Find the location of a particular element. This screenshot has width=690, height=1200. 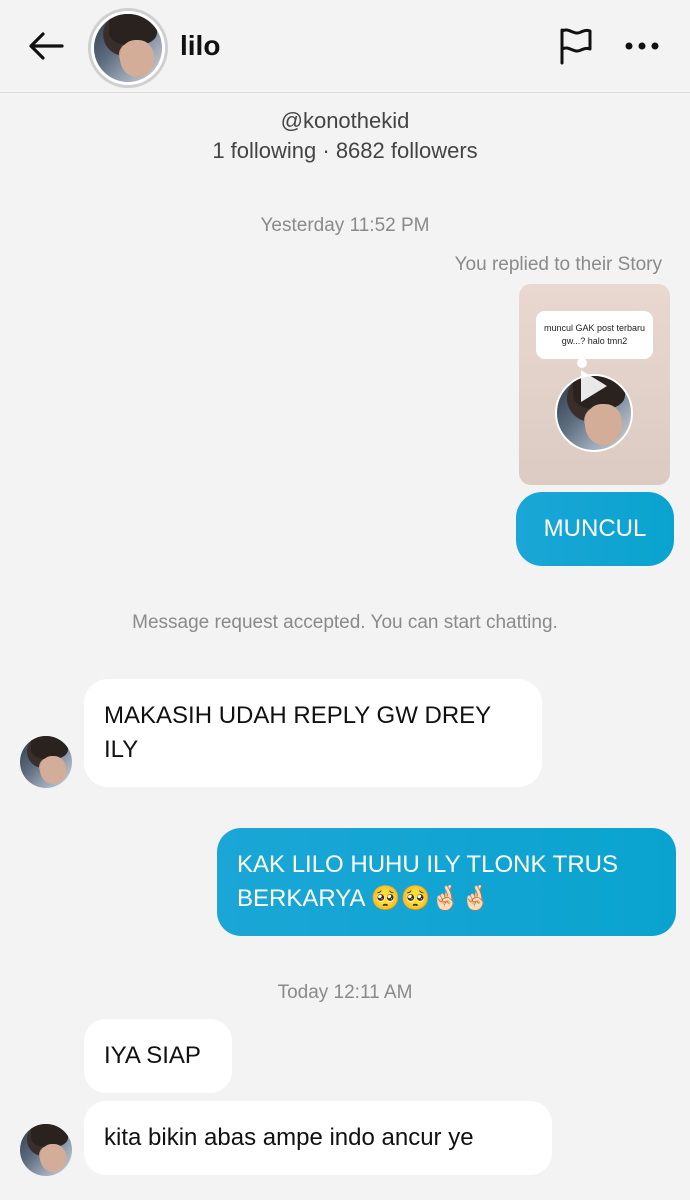

message-text: MUNCUL is located at coordinates (595, 528).